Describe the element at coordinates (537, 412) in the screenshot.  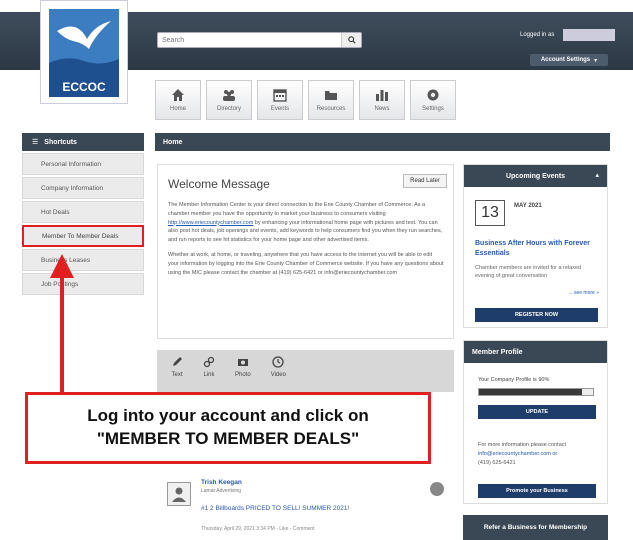
I see `update-profile-button: UPDATE` at that location.